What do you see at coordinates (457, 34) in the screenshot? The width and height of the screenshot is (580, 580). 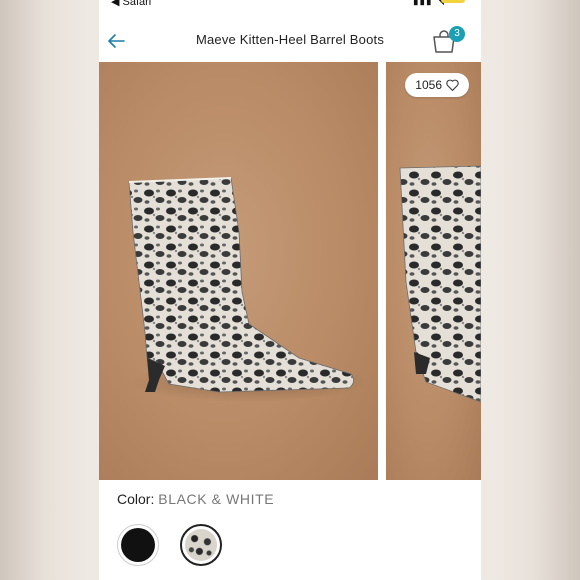 I see `bag-count-badge: 3` at bounding box center [457, 34].